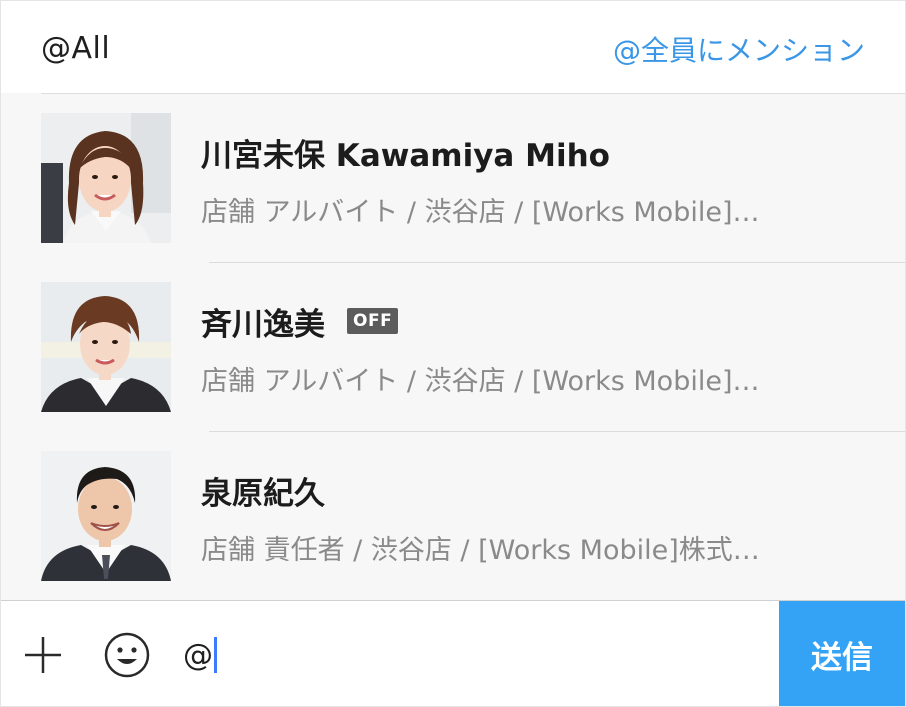 This screenshot has width=906, height=707. What do you see at coordinates (198, 655) in the screenshot?
I see `message-input-value: @` at bounding box center [198, 655].